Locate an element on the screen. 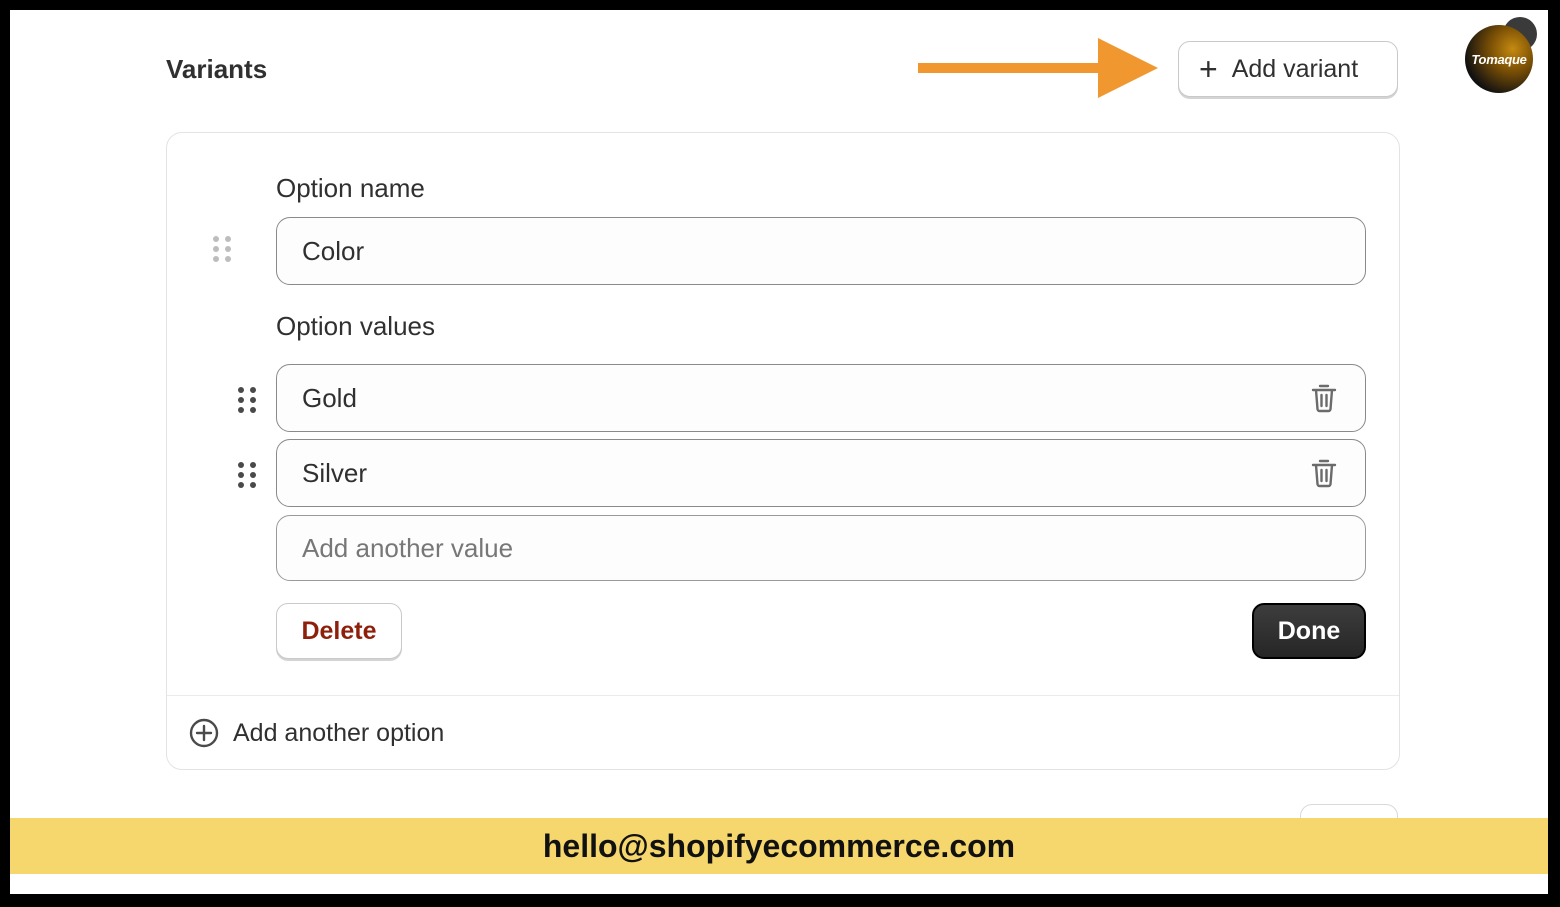  option-value-text: Gold is located at coordinates (329, 397).